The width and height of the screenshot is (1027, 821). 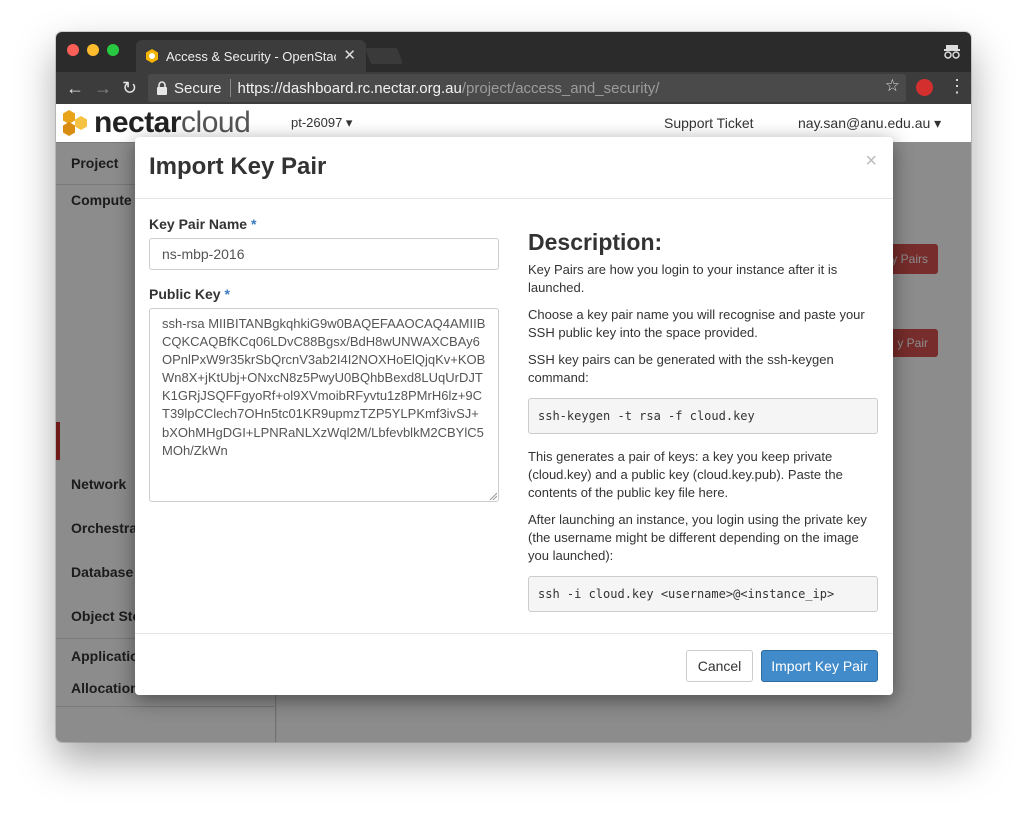 What do you see at coordinates (198, 88) in the screenshot?
I see `secure-label: Secure` at bounding box center [198, 88].